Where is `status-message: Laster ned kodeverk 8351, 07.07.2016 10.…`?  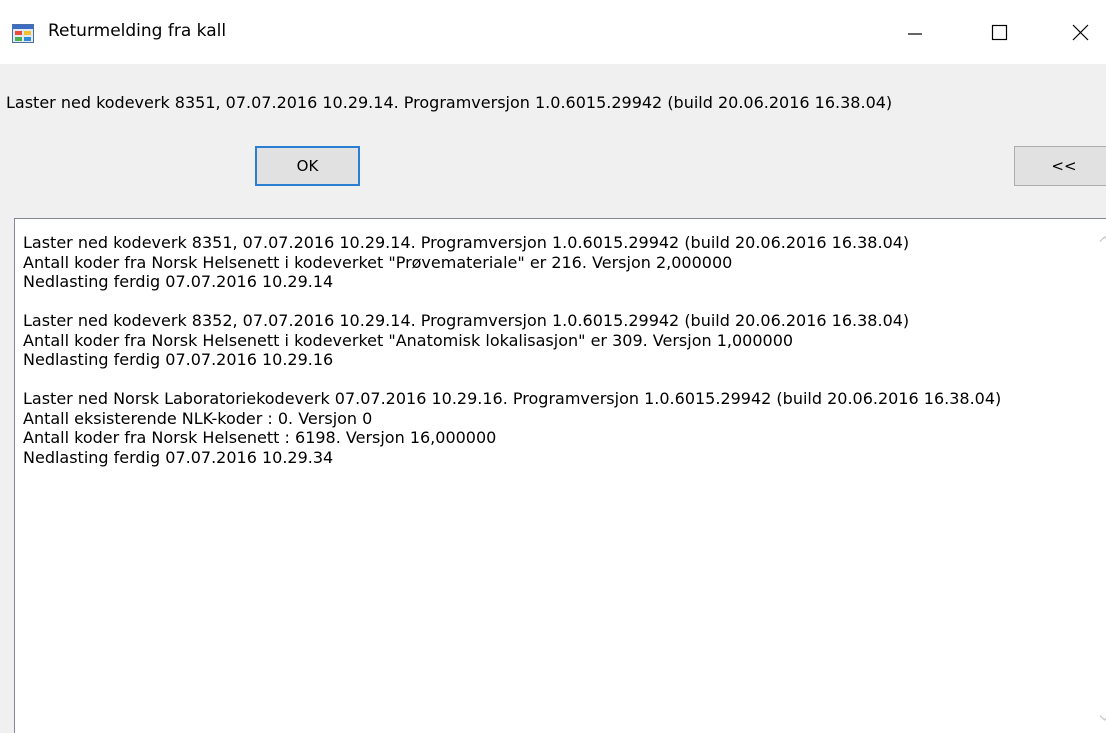
status-message: Laster ned kodeverk 8351, 07.07.2016 10.… is located at coordinates (449, 102).